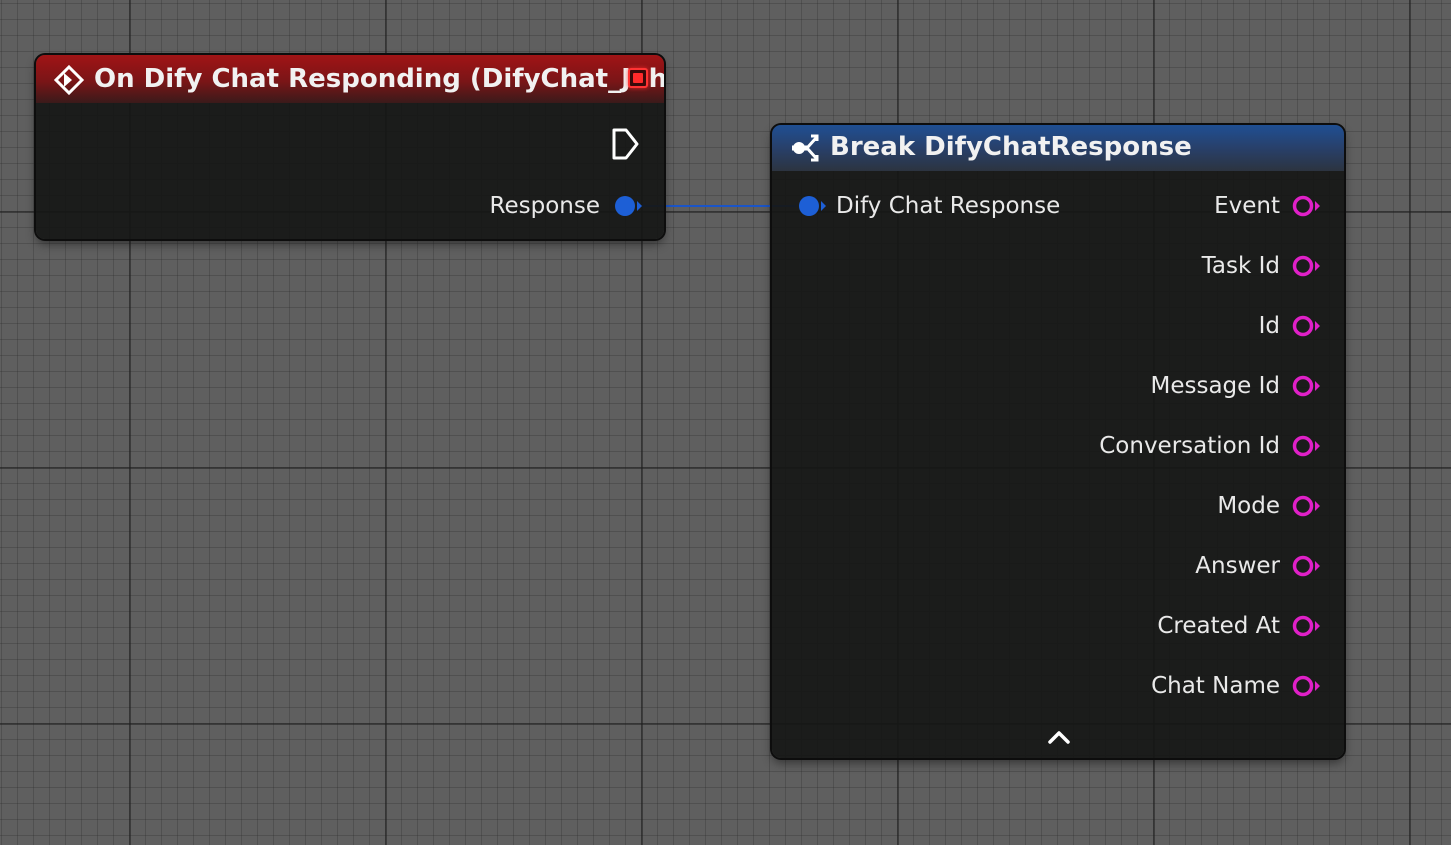 Image resolution: width=1451 pixels, height=845 pixels. What do you see at coordinates (1209, 506) in the screenshot?
I see `output-pin-mode: Mode` at bounding box center [1209, 506].